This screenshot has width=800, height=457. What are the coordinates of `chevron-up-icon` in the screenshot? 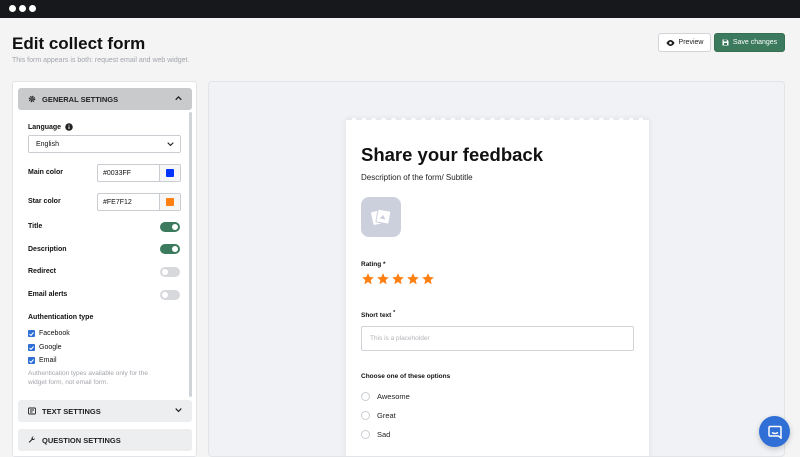 It's located at (178, 98).